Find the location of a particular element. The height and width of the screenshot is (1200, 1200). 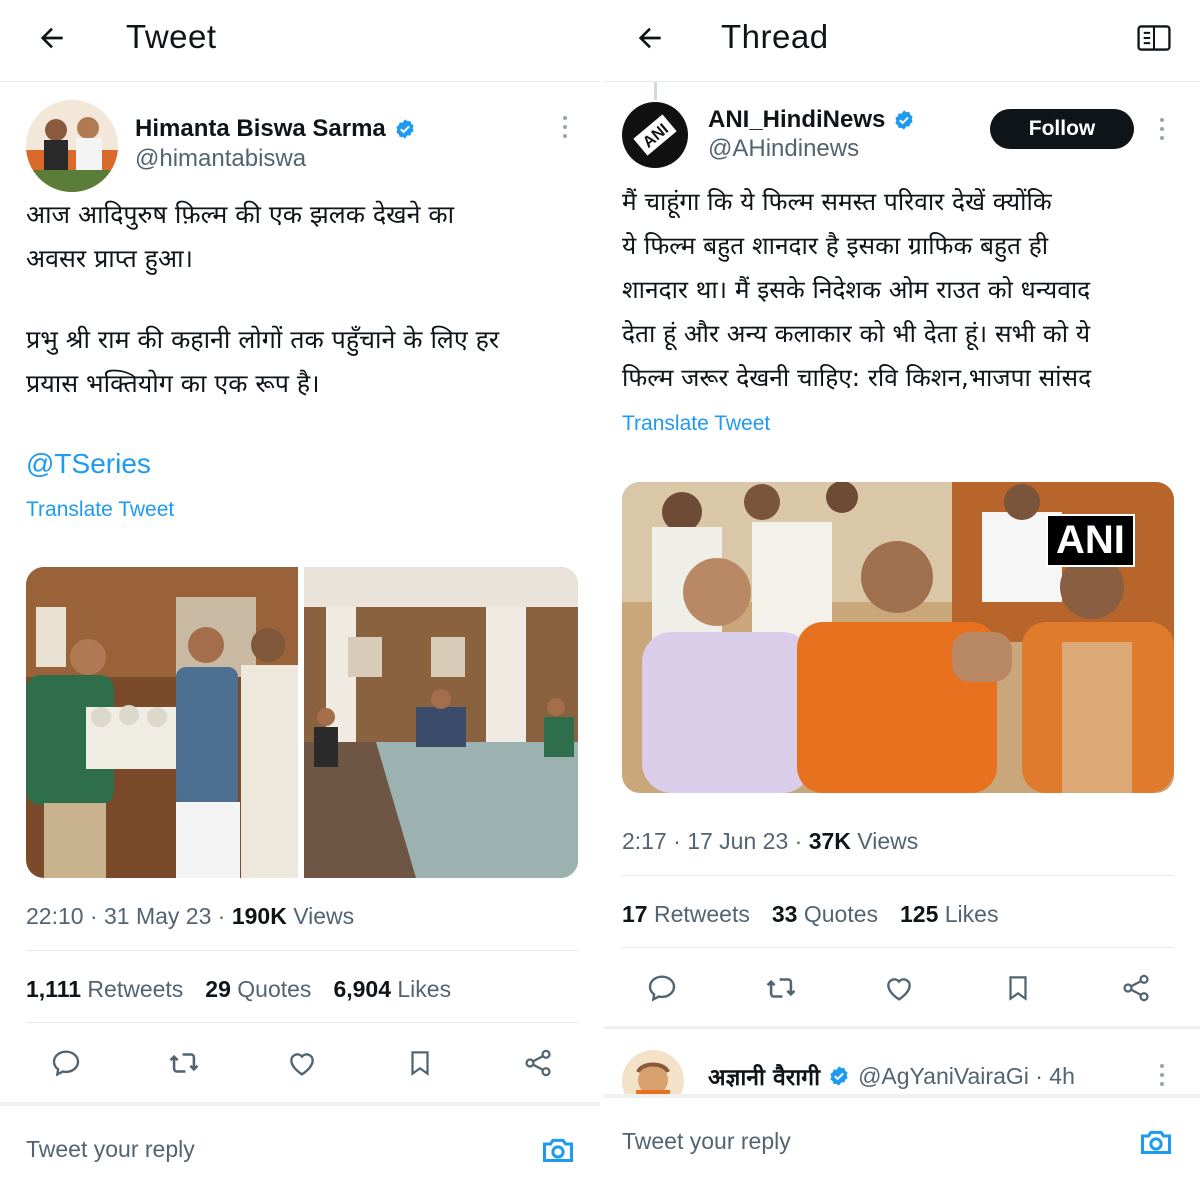

page-title: Tweet is located at coordinates (171, 36).